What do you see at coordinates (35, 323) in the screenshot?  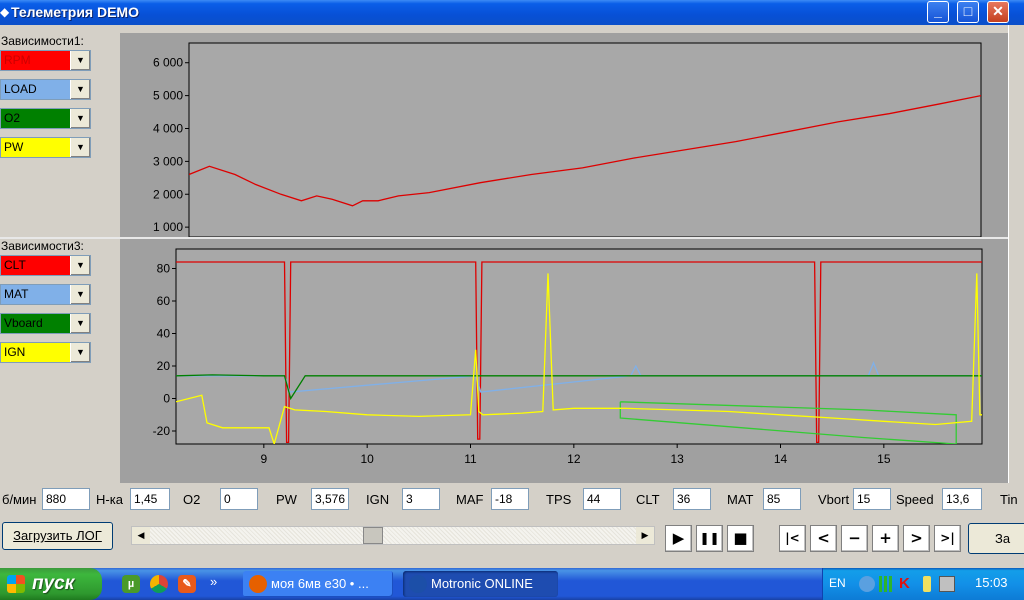 I see `group3-combo-value: Vboard` at bounding box center [35, 323].